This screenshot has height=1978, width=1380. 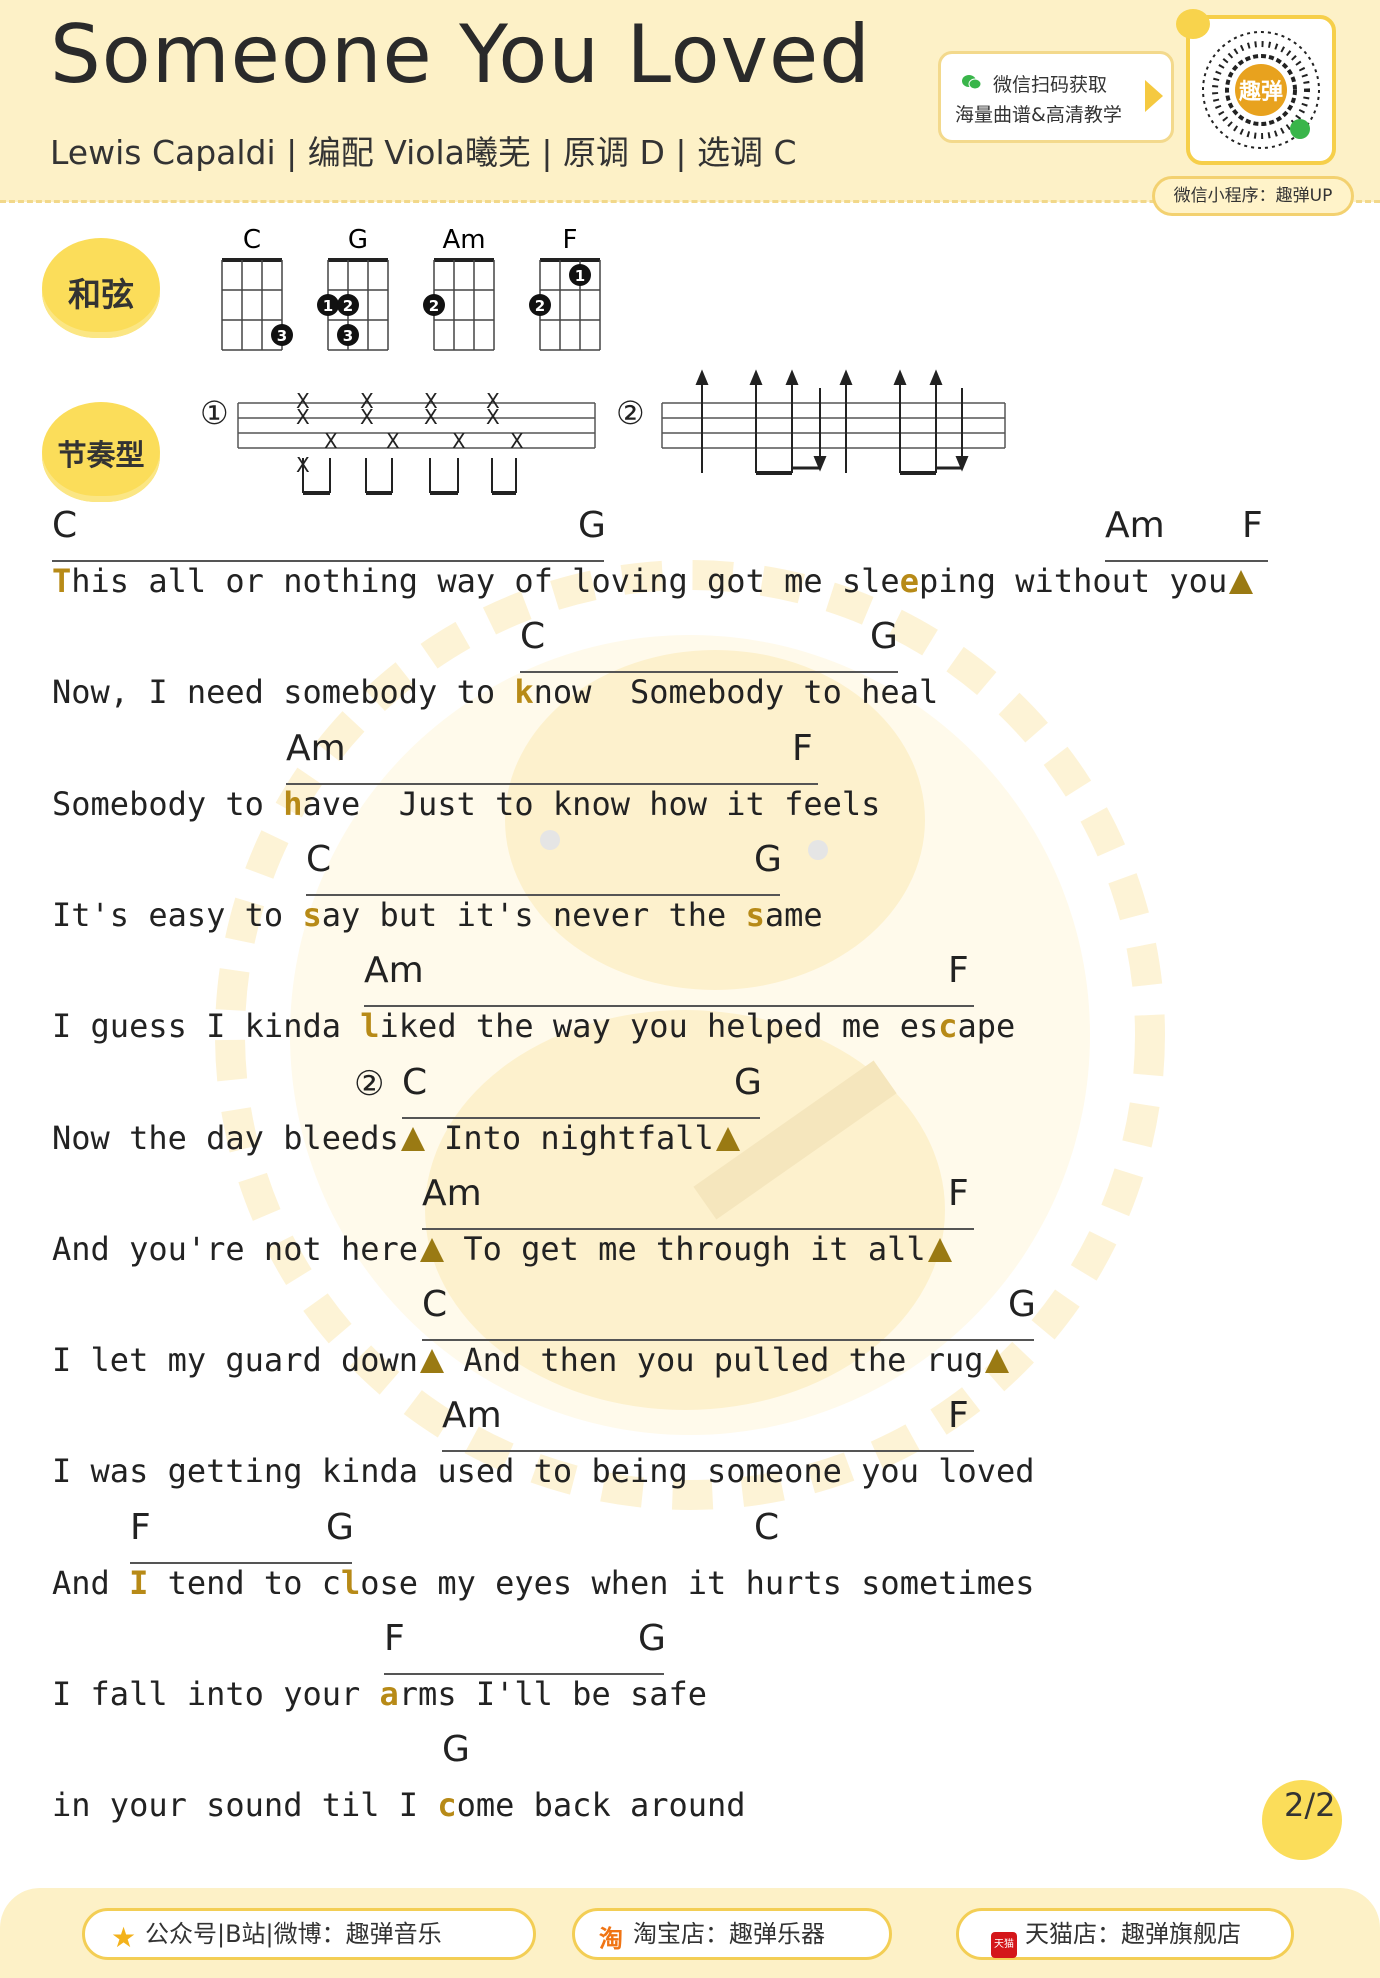 I want to click on footer-tmall-pill: 天猫 天猫店：趣弹旗舰店, so click(x=1125, y=1934).